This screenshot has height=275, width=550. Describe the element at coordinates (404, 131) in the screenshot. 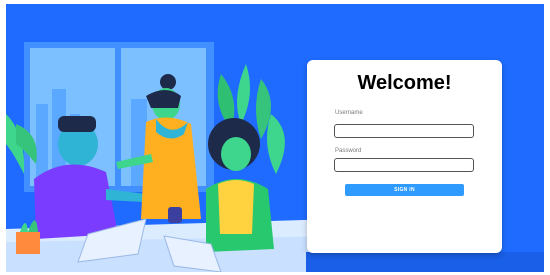

I see `username-input` at that location.